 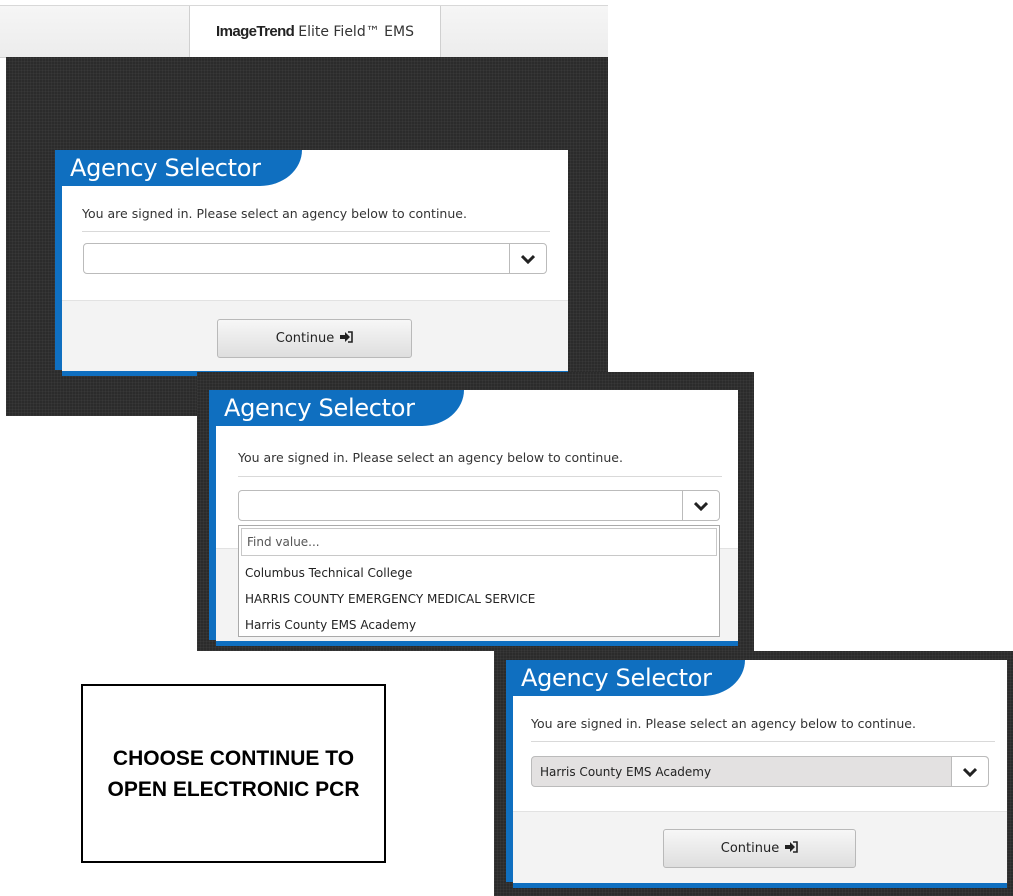 What do you see at coordinates (390, 599) in the screenshot?
I see `agency-option: HARRIS COUNTY EMERGENCY MEDICAL SERVICE` at bounding box center [390, 599].